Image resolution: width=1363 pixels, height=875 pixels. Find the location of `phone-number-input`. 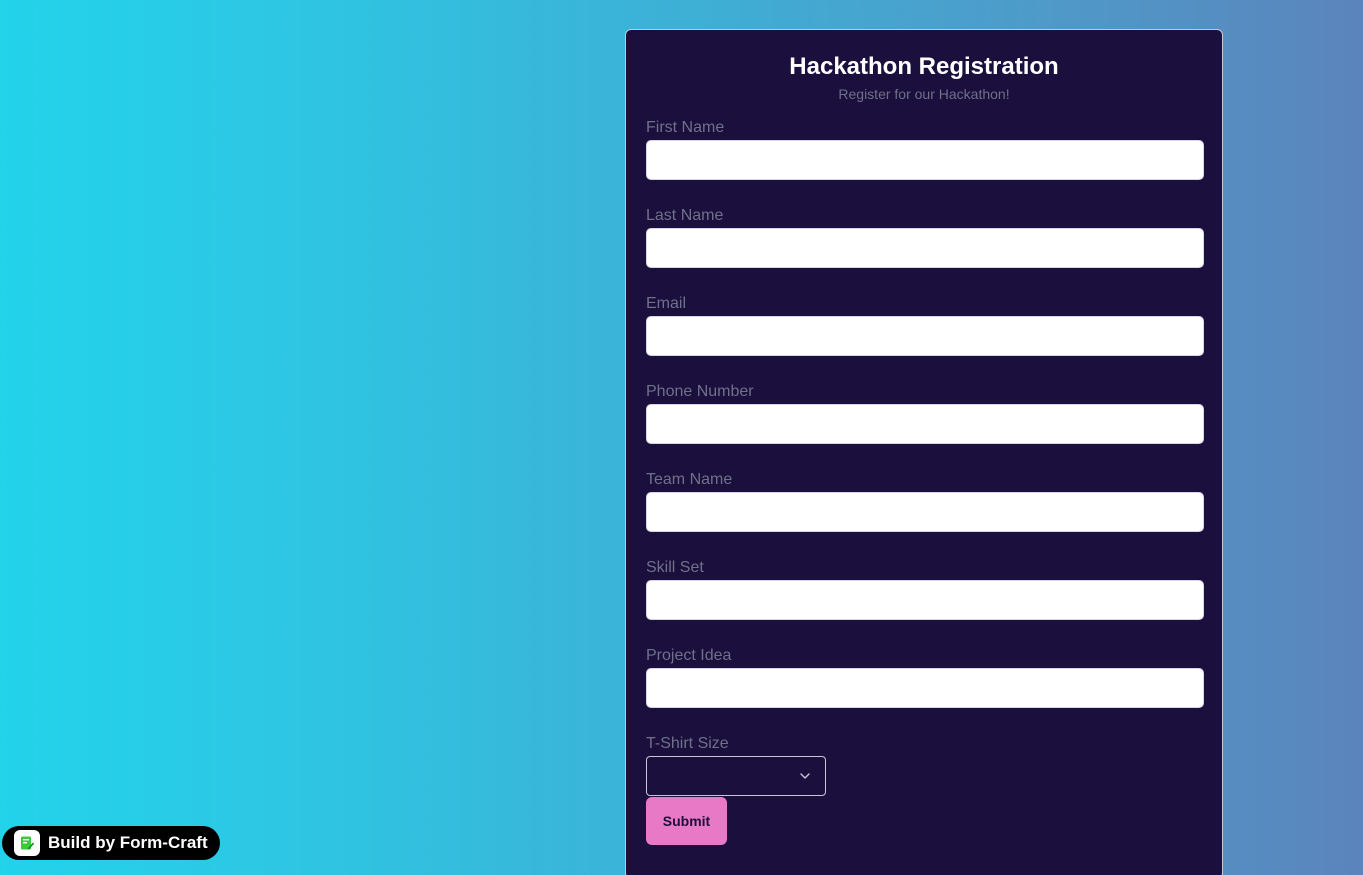

phone-number-input is located at coordinates (925, 424).